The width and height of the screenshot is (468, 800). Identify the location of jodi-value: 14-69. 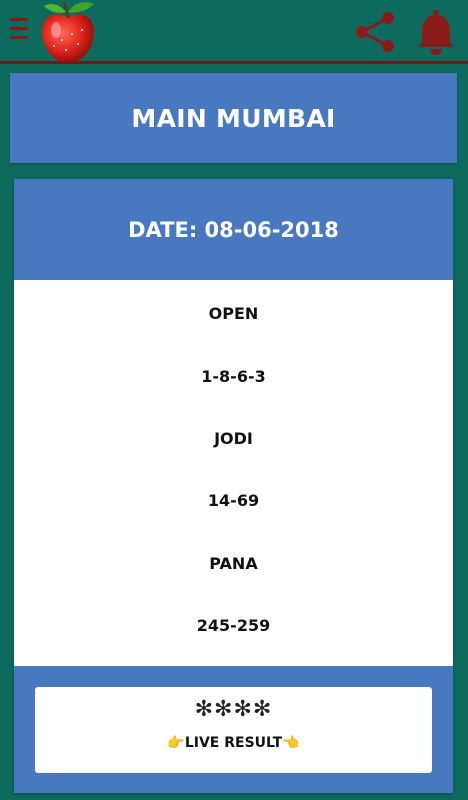
(233, 500).